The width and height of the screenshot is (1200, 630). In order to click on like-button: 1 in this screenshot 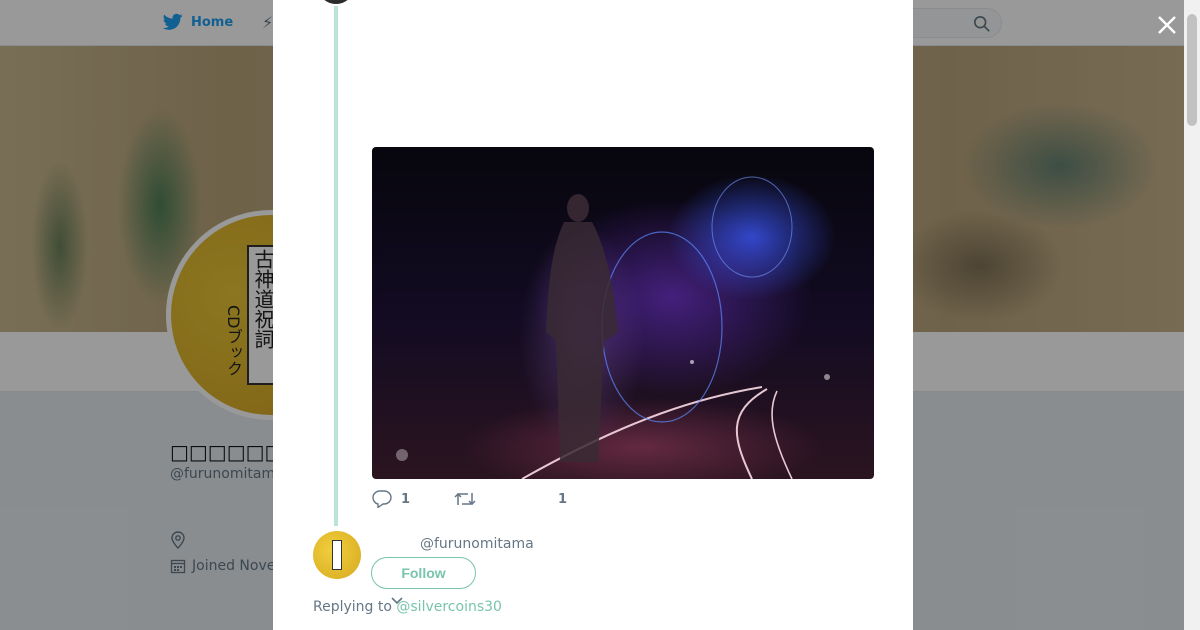, I will do `click(562, 499)`.